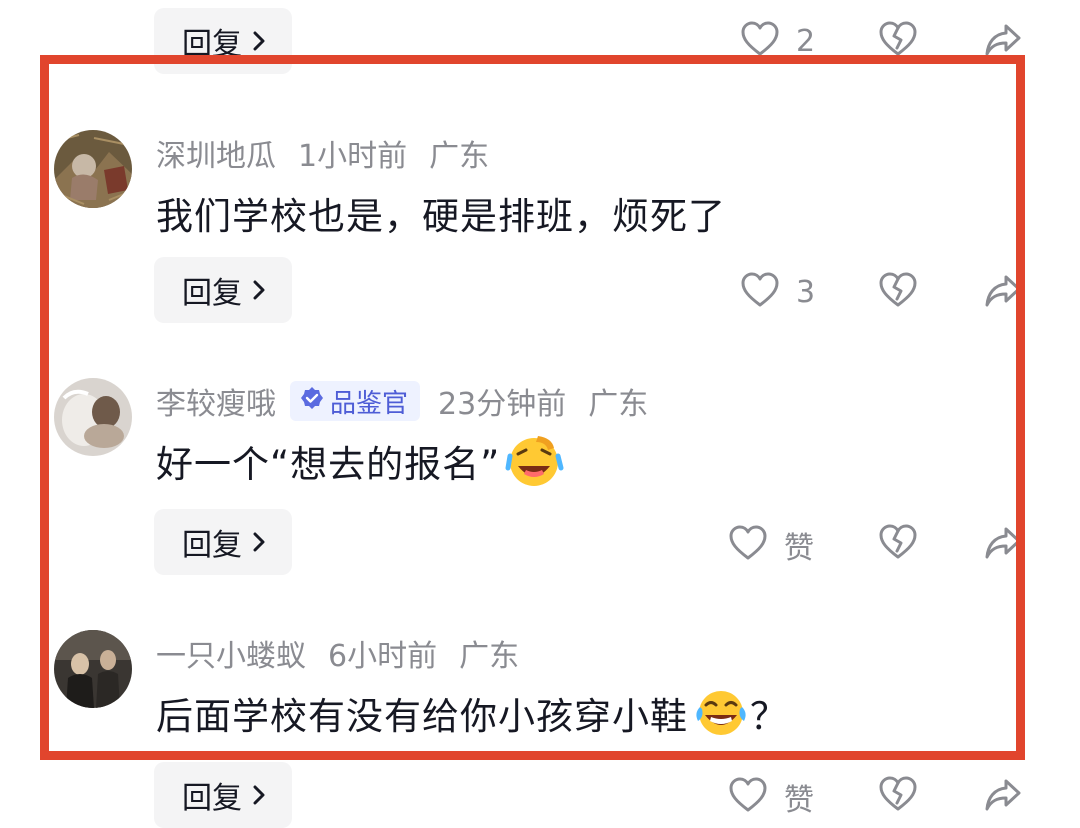 This screenshot has width=1080, height=828. Describe the element at coordinates (769, 716) in the screenshot. I see `comment-suffix: ？` at that location.